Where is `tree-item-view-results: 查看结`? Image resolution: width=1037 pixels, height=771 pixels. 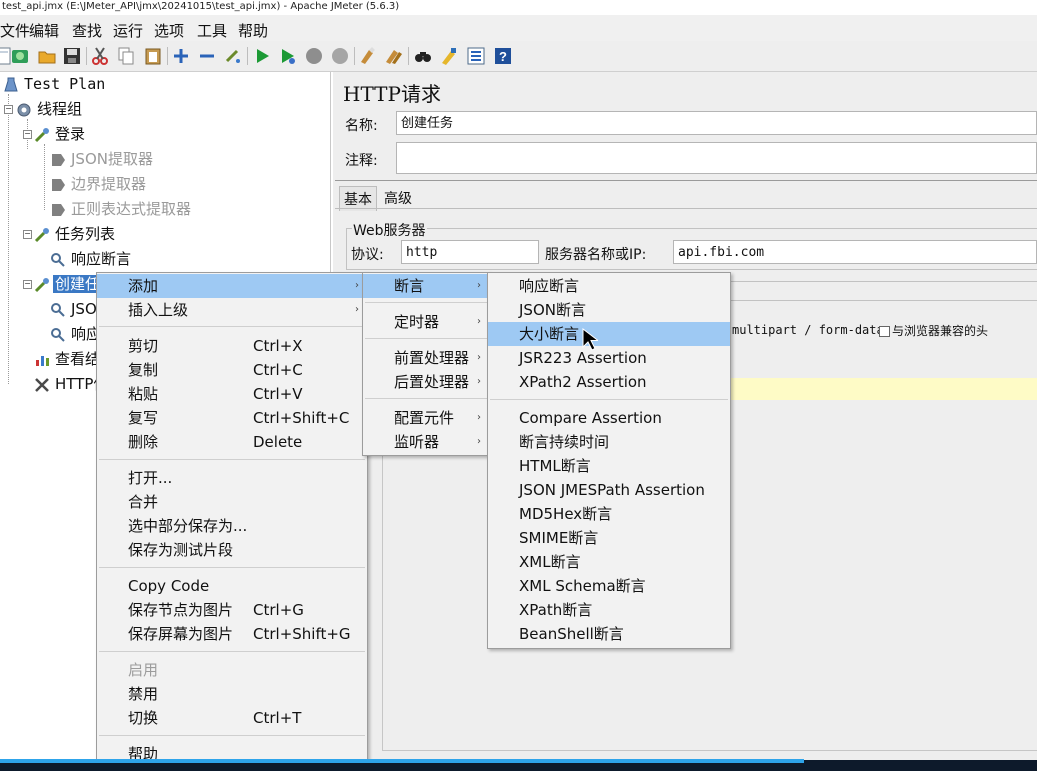
tree-item-view-results: 查看结 is located at coordinates (68, 359).